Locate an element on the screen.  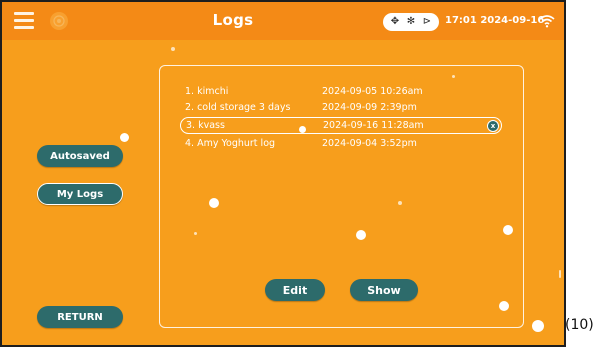
log-date: 2024-09-16 11:28am is located at coordinates (373, 125).